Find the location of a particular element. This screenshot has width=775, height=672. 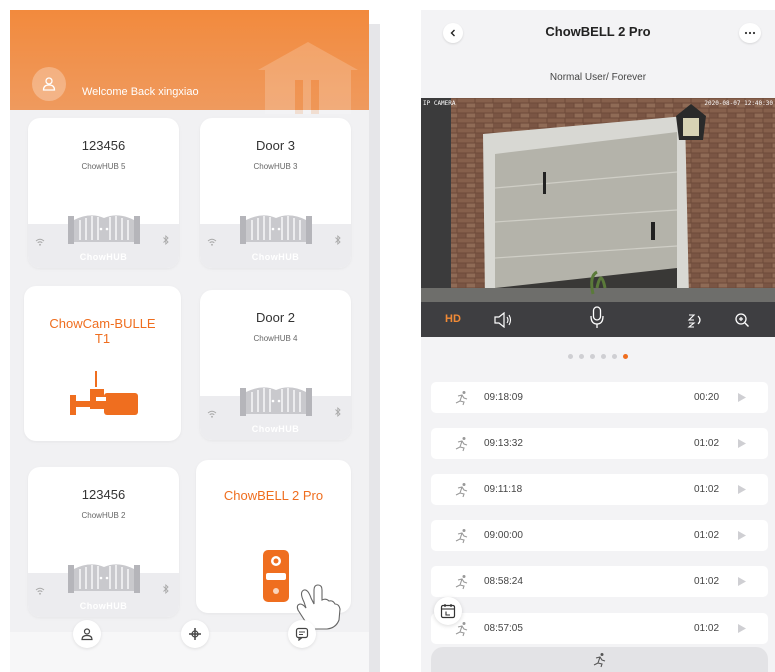

intercom-icon is located at coordinates (696, 320).